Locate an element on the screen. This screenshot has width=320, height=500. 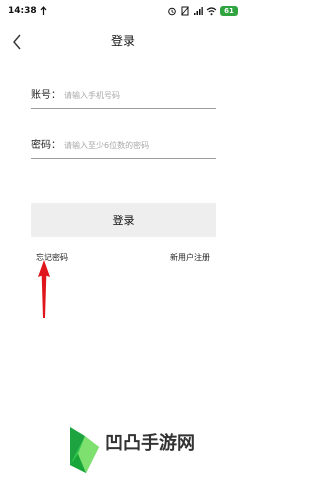
no-sim-icon is located at coordinates (185, 11).